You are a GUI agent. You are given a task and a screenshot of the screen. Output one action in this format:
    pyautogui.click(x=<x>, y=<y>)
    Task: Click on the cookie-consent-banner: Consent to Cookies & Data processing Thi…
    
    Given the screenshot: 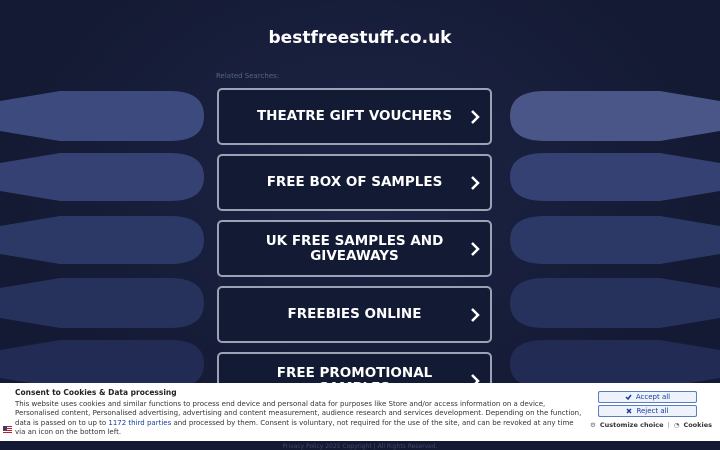 What is the action you would take?
    pyautogui.click(x=360, y=412)
    